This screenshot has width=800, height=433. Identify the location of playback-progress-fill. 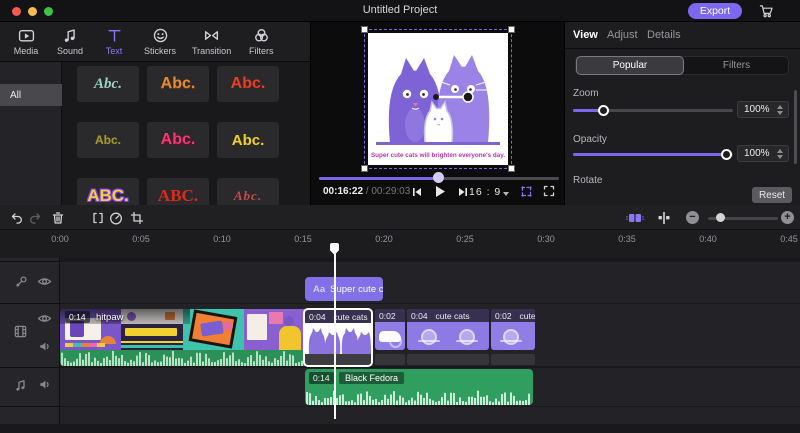
(379, 178).